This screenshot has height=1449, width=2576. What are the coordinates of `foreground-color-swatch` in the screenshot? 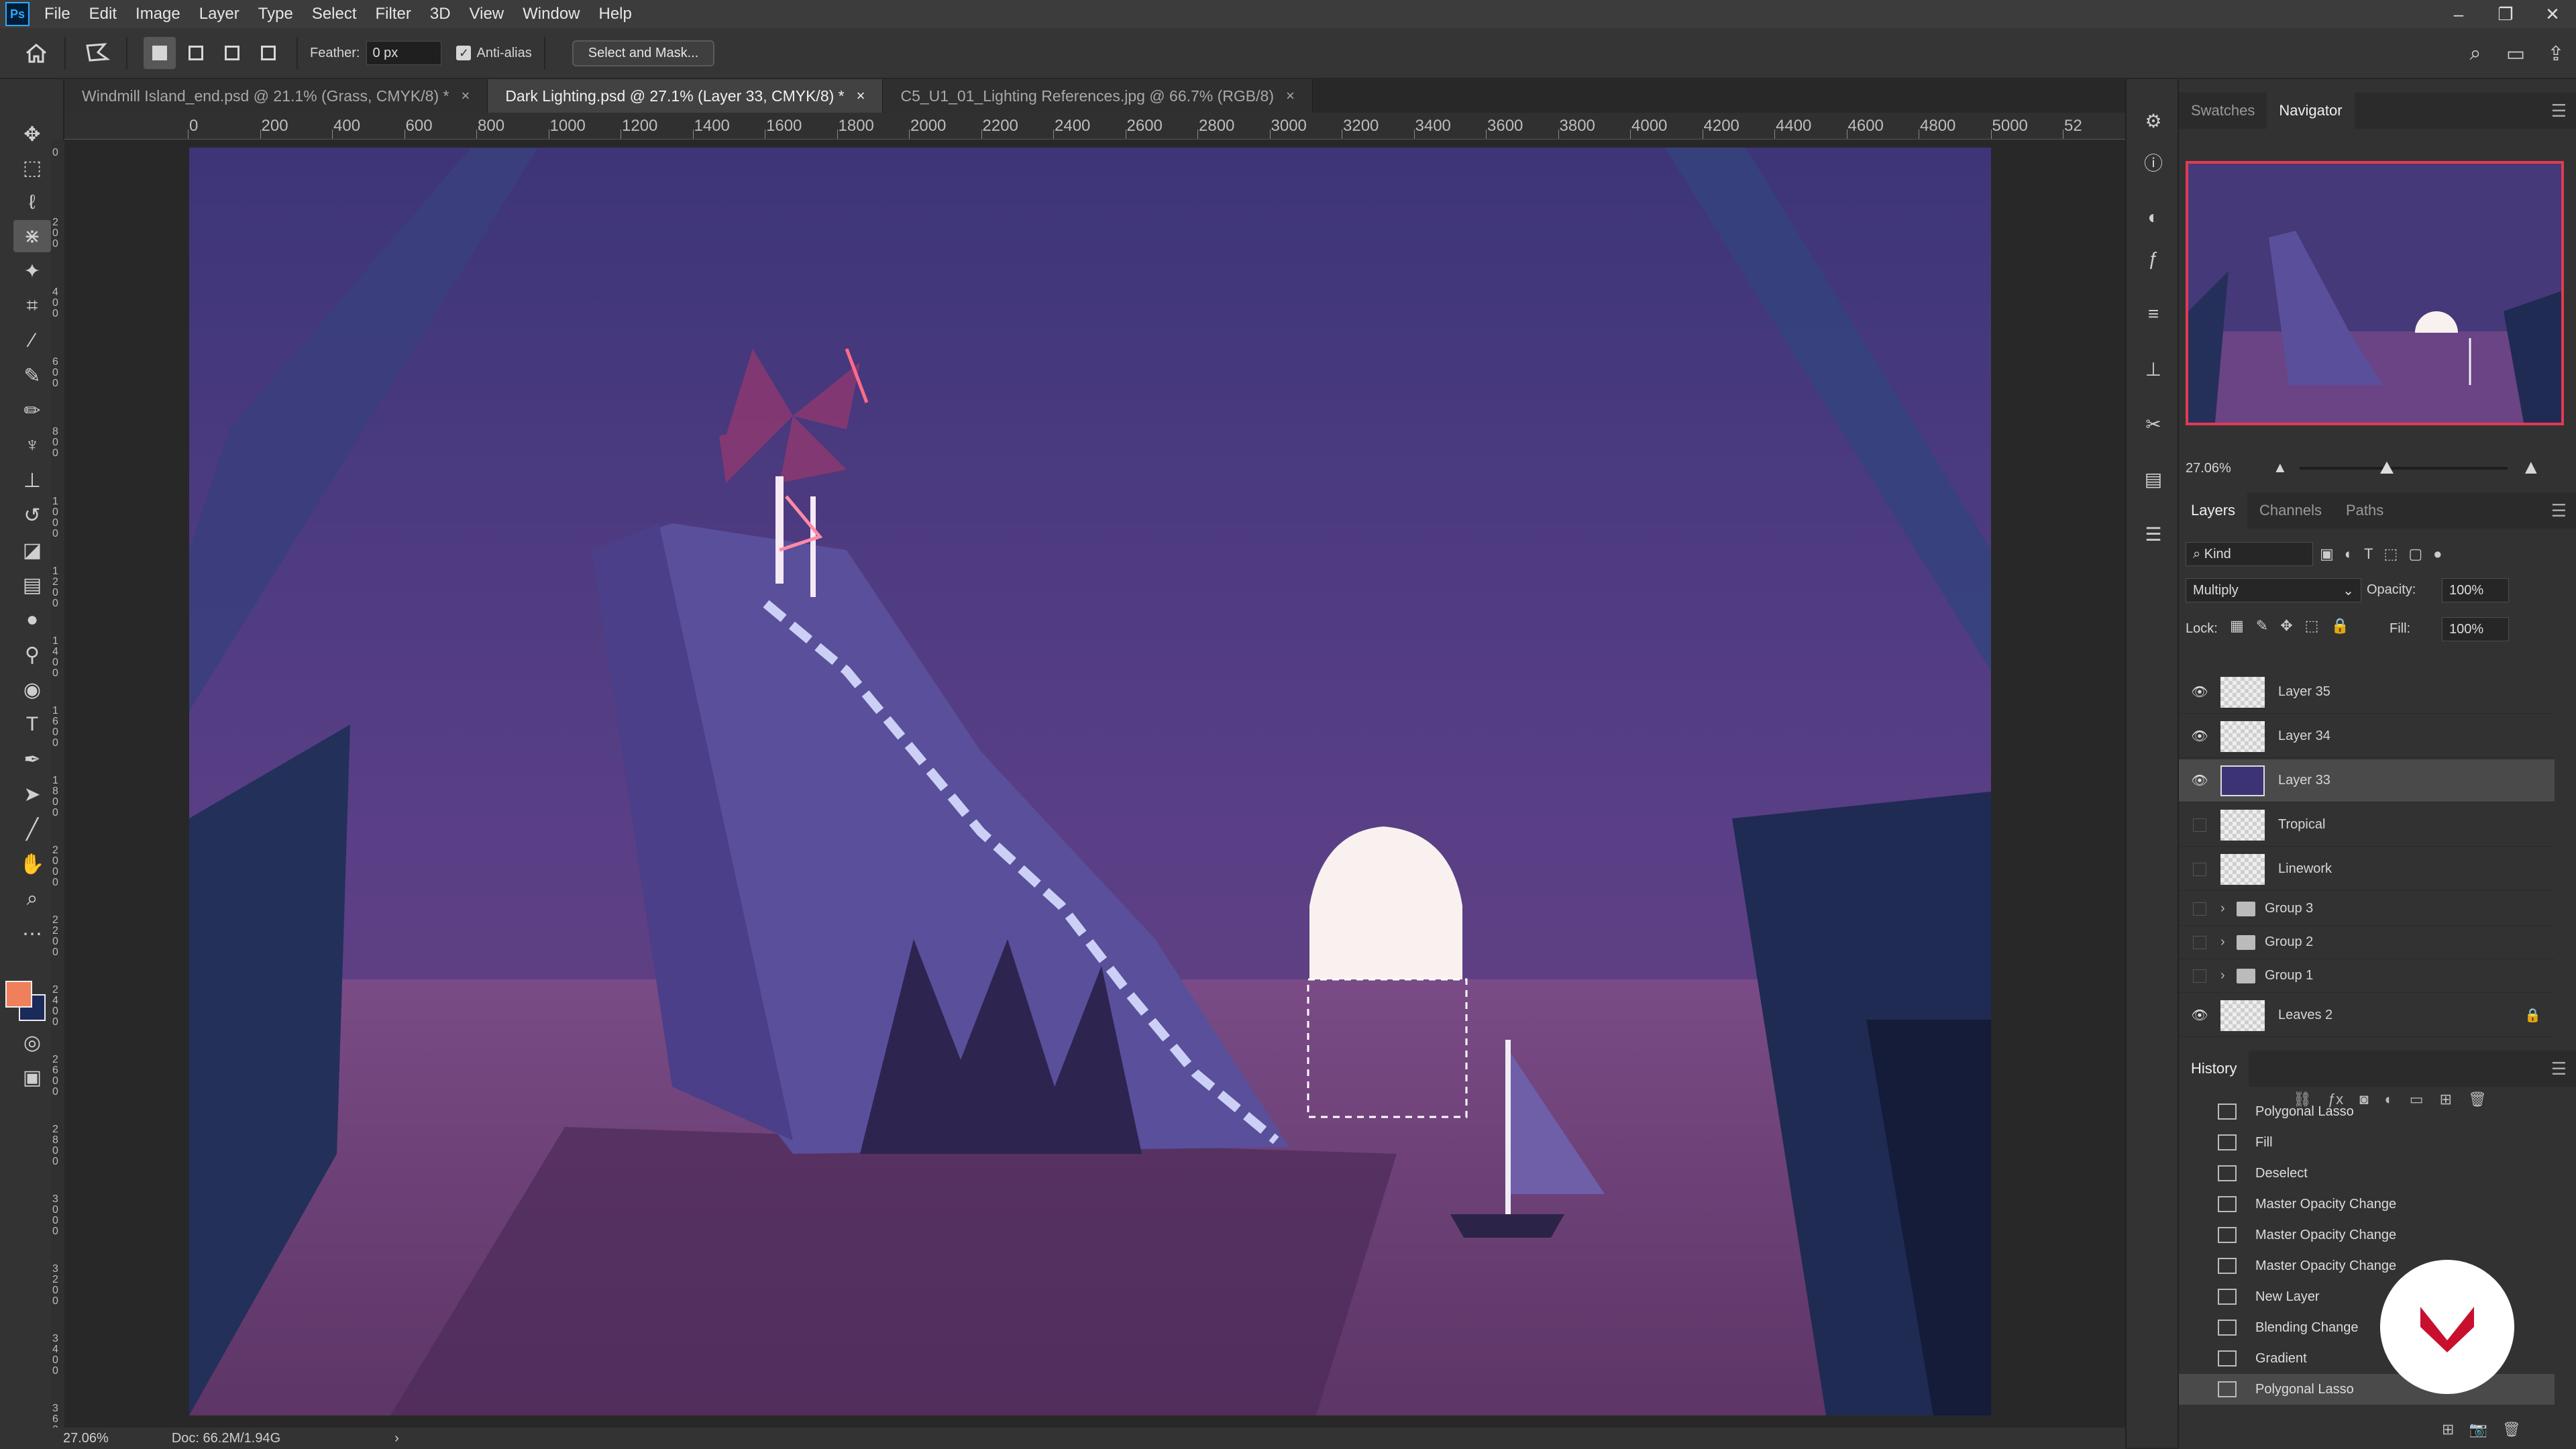 It's located at (18, 994).